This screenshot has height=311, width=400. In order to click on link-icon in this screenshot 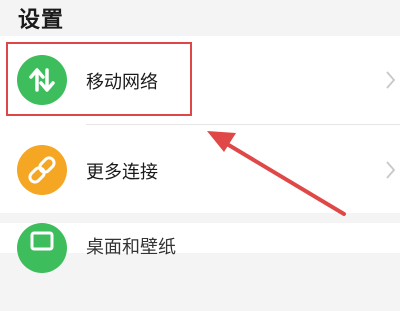, I will do `click(42, 170)`.